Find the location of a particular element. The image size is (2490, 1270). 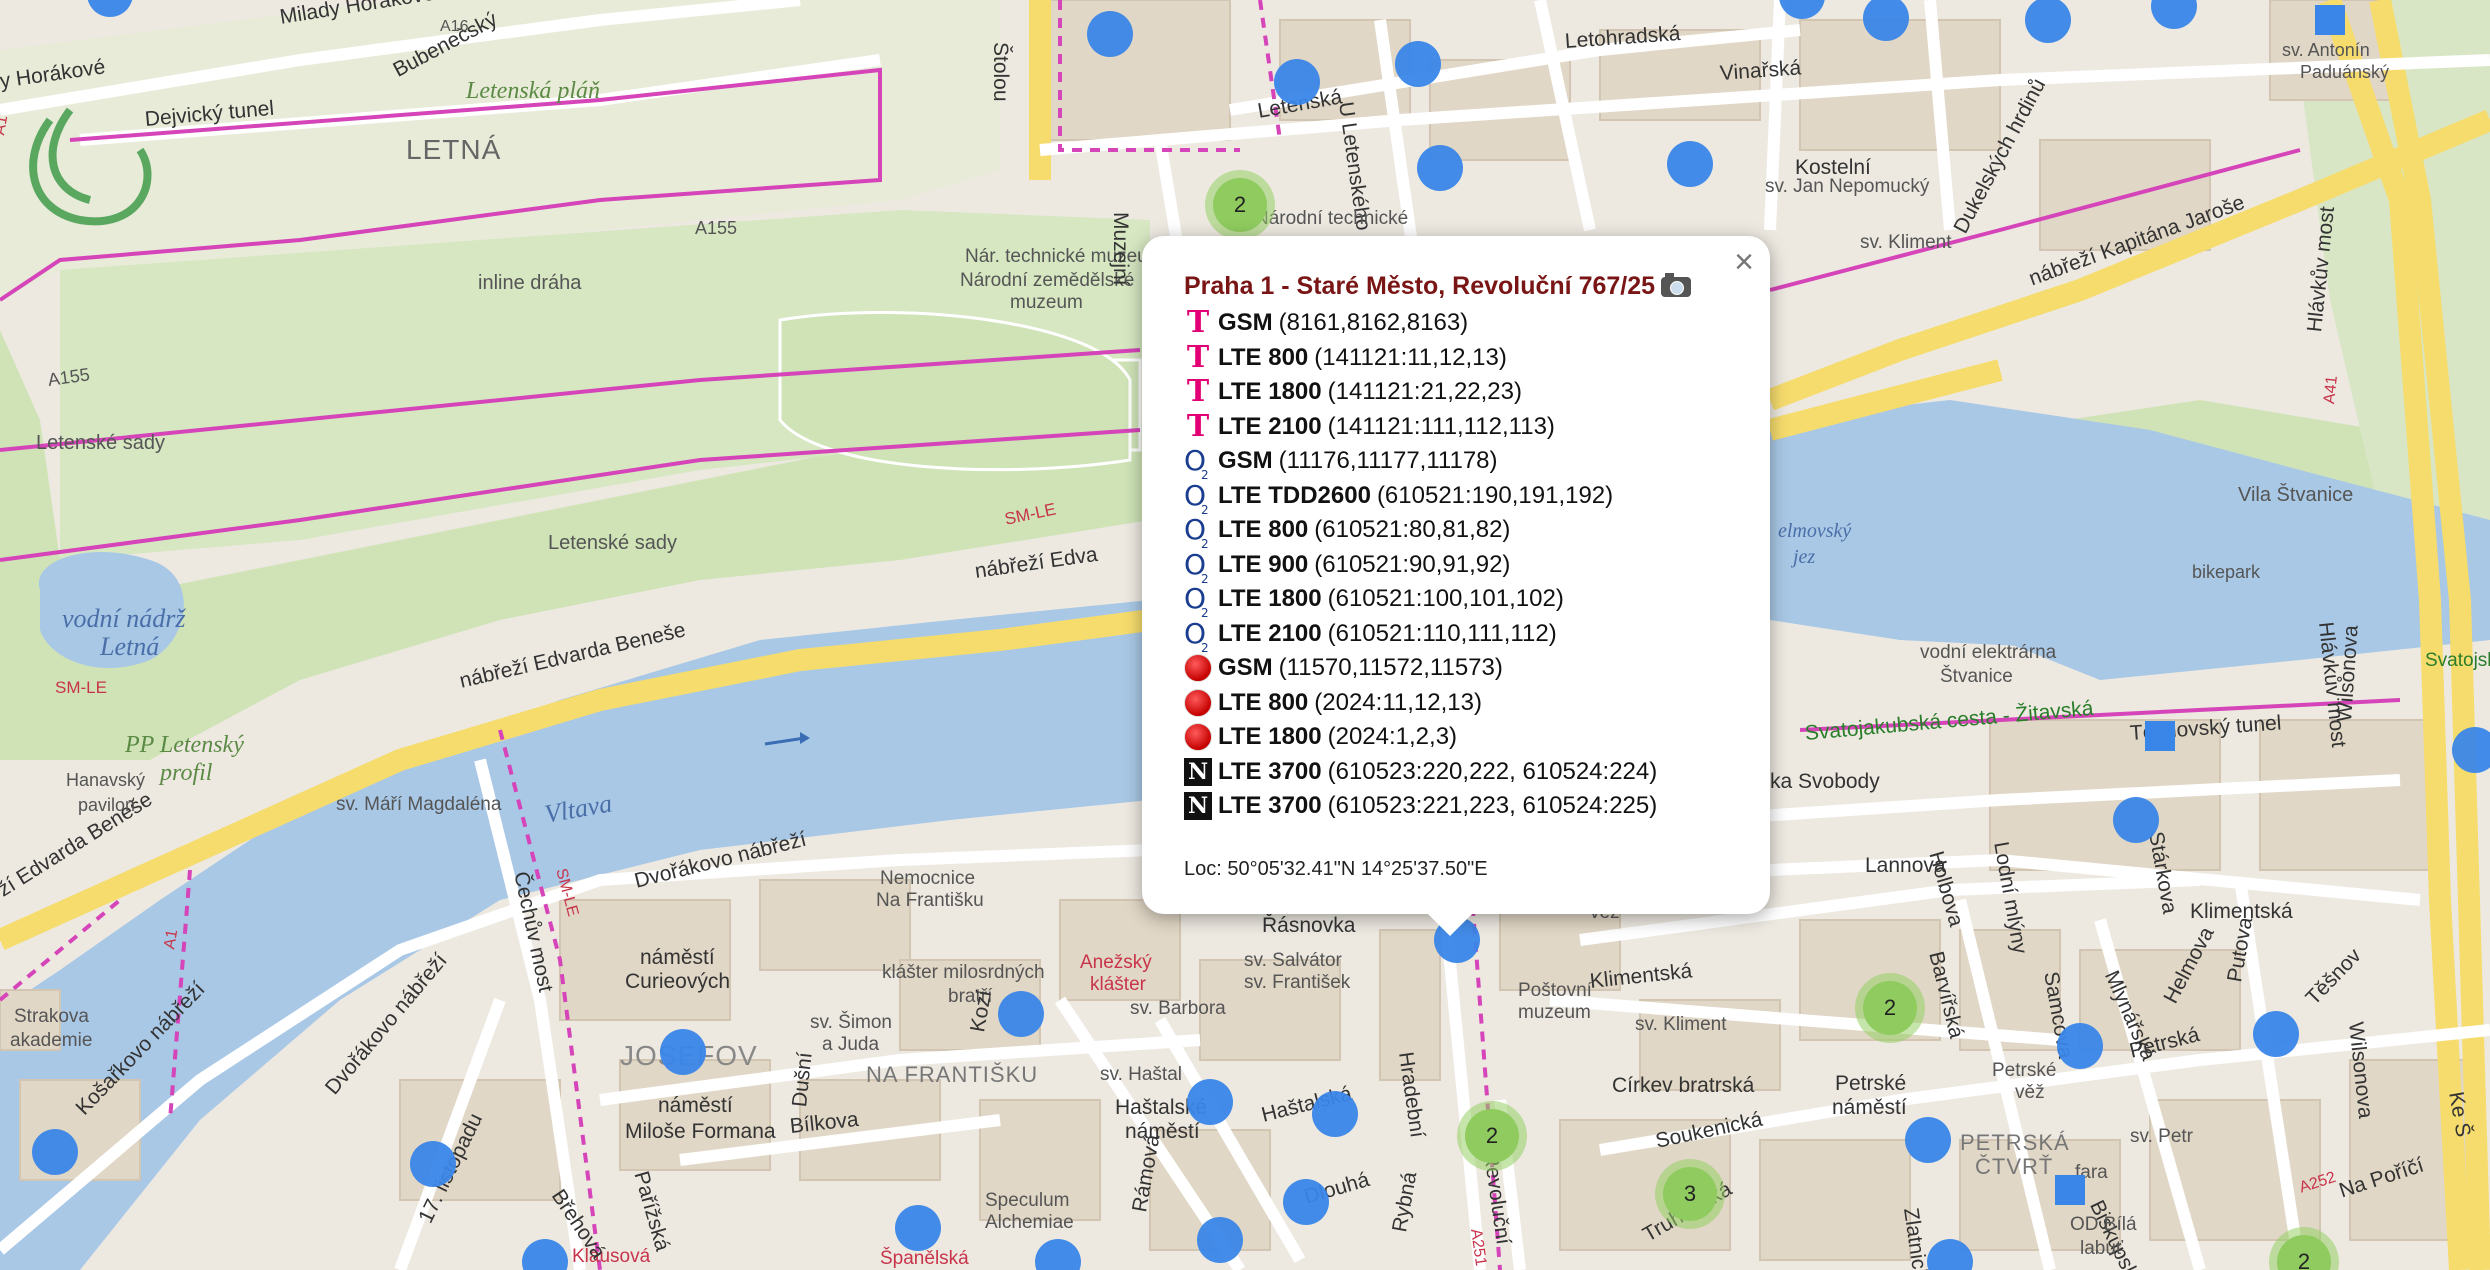

label-vez-2: věž is located at coordinates (2030, 1092).